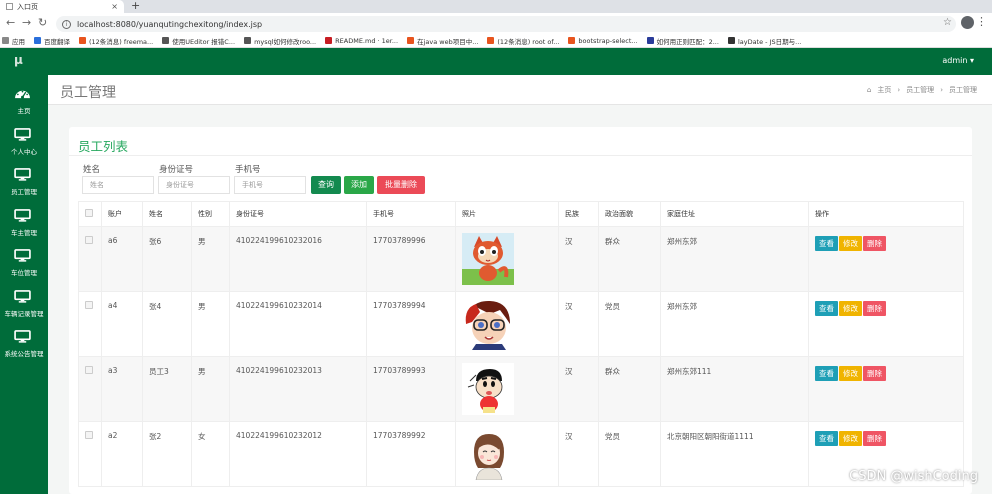 The height and width of the screenshot is (494, 992). What do you see at coordinates (89, 213) in the screenshot?
I see `select-all-checkbox` at bounding box center [89, 213].